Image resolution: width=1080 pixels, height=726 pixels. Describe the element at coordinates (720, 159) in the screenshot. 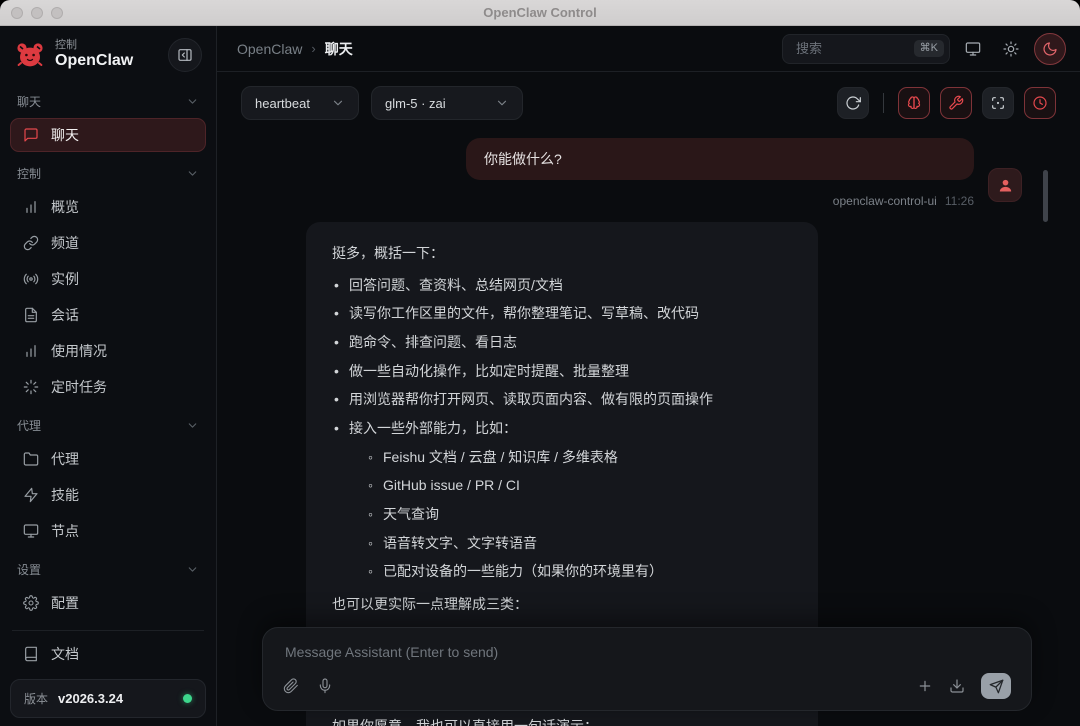

I see `user-message-bubble: 你能做什么?` at that location.